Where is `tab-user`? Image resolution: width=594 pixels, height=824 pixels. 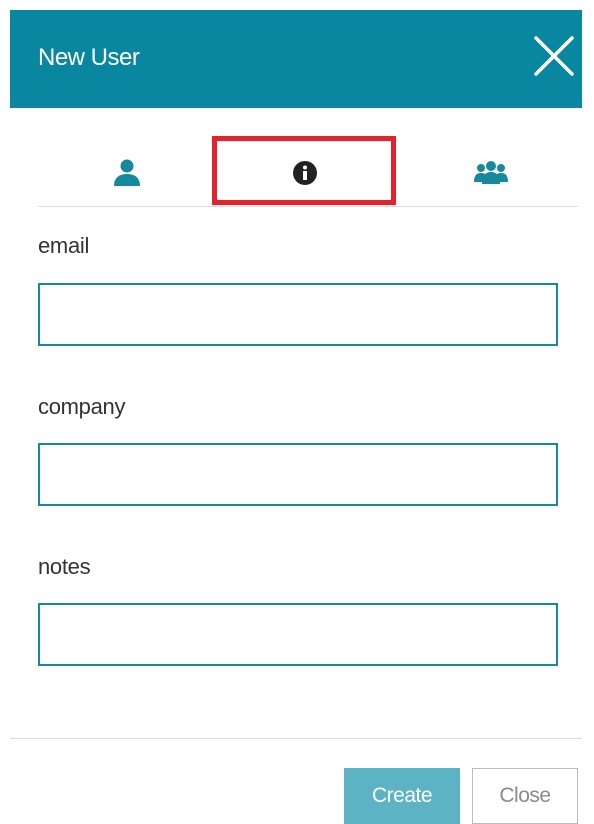
tab-user is located at coordinates (127, 173).